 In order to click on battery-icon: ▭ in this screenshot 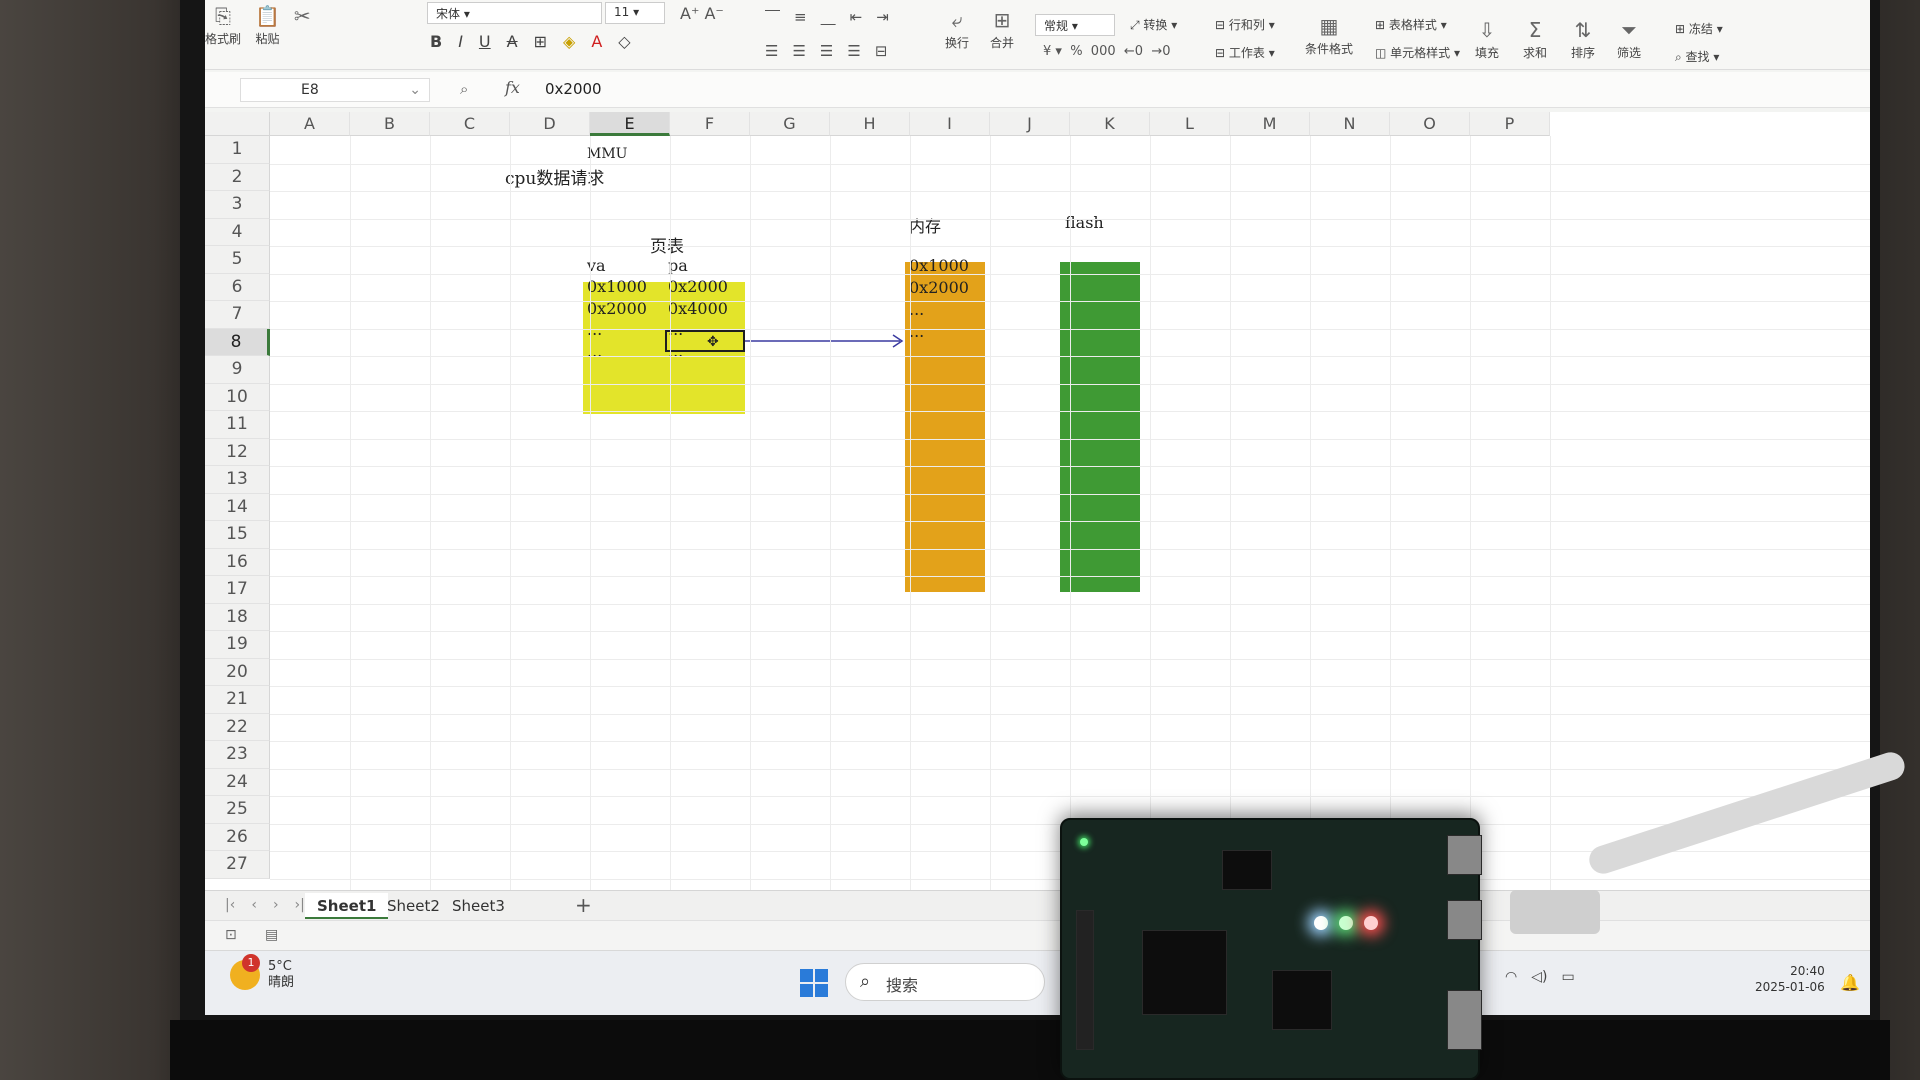, I will do `click(1567, 977)`.